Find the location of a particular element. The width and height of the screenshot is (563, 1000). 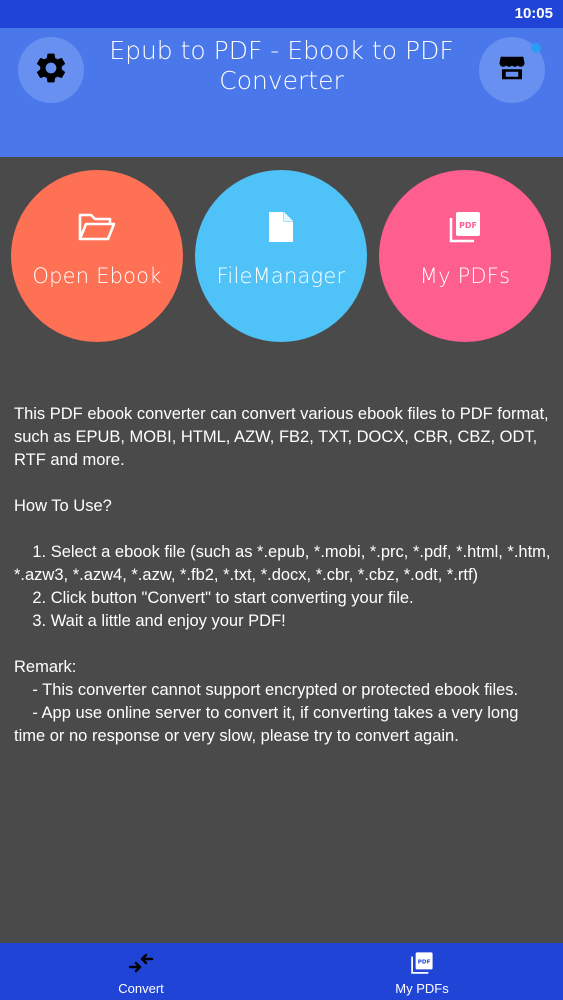

file-manager-button: FileManager is located at coordinates (281, 256).